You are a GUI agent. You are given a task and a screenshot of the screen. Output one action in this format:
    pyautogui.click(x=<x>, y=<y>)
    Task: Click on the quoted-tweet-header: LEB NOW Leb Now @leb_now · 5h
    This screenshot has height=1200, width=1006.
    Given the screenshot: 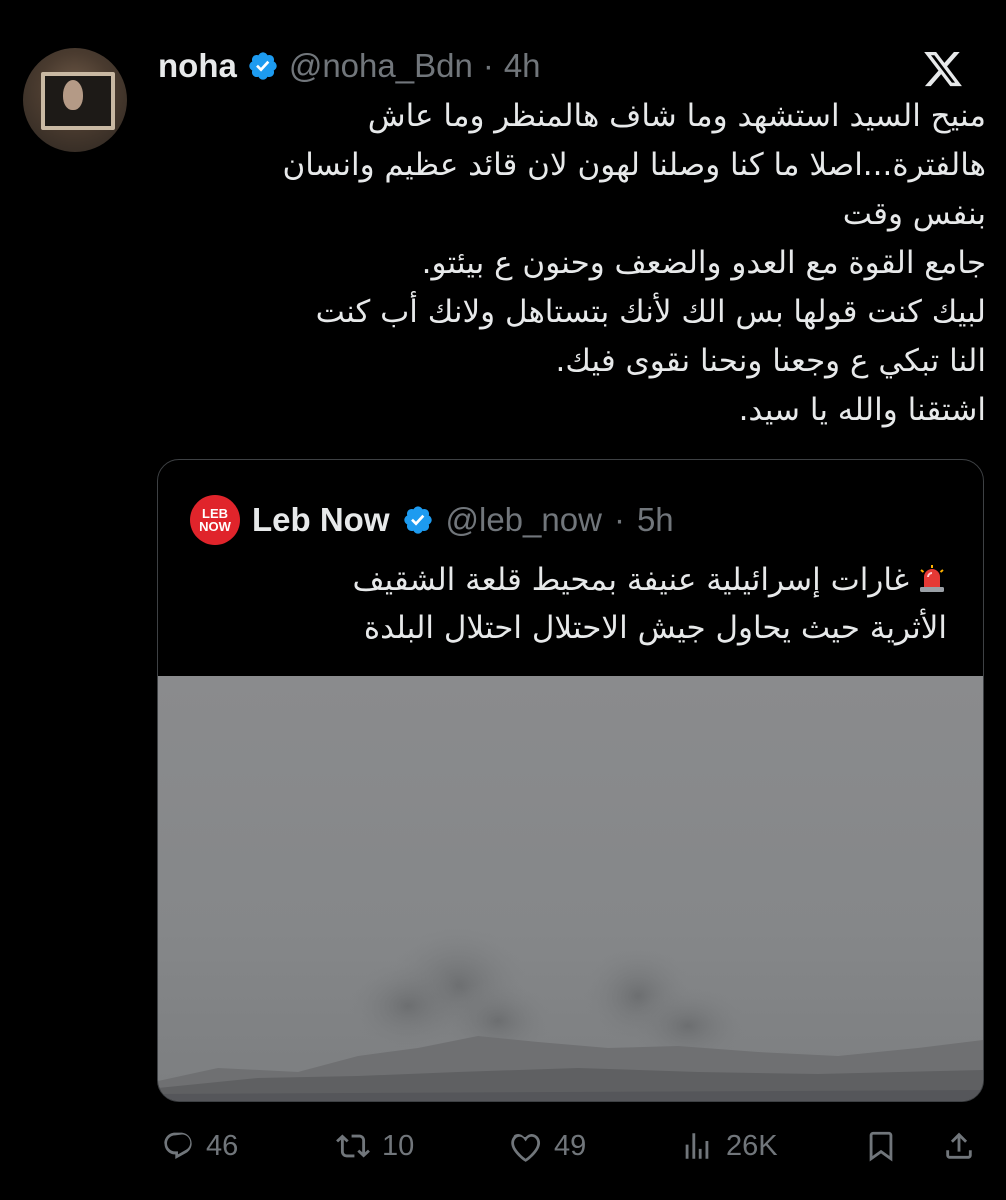 What is the action you would take?
    pyautogui.click(x=432, y=520)
    